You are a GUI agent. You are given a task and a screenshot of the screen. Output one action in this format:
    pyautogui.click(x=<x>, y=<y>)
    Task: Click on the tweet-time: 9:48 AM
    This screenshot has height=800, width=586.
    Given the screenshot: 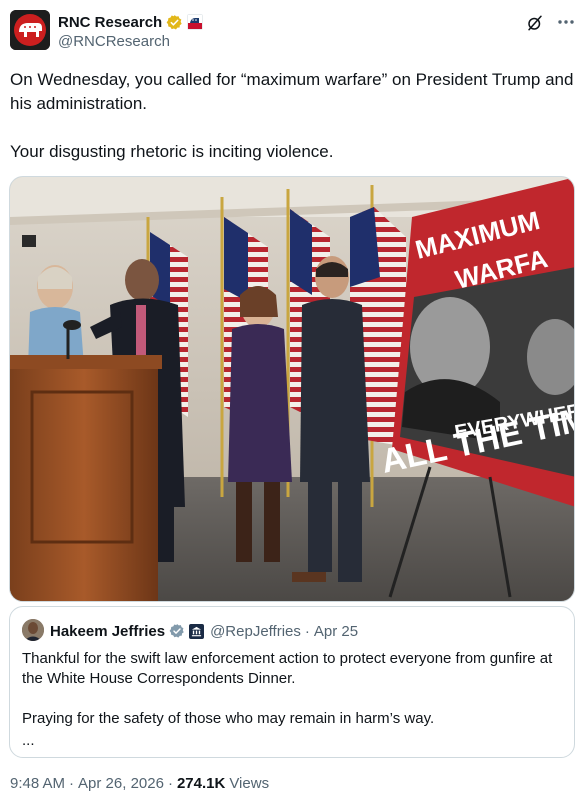 What is the action you would take?
    pyautogui.click(x=37, y=783)
    